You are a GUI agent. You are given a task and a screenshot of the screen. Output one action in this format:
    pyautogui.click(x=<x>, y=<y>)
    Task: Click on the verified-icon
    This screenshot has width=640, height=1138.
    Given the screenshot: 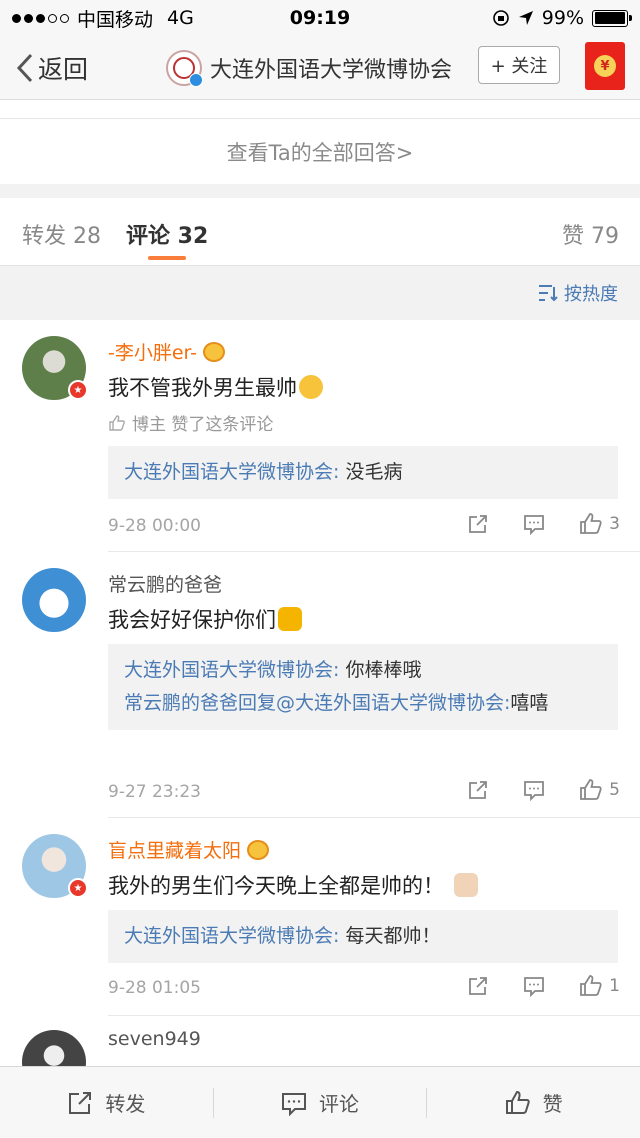 What is the action you would take?
    pyautogui.click(x=196, y=79)
    